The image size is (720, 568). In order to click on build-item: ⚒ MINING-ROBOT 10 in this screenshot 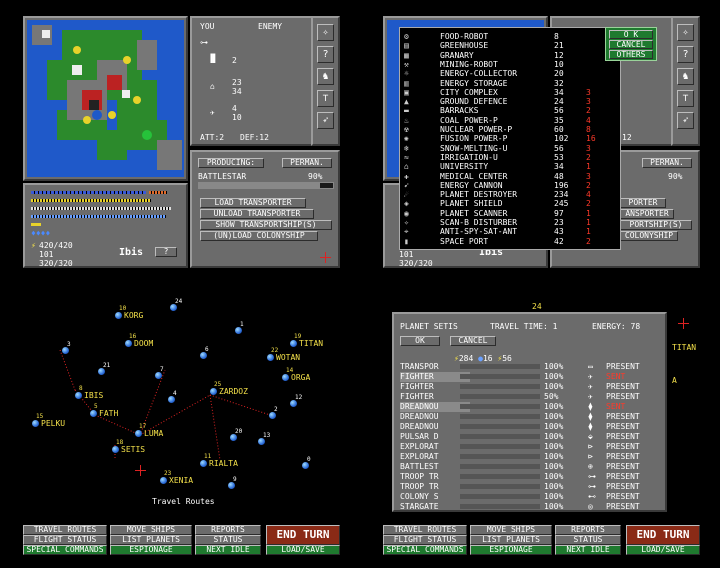, I will do `click(504, 64)`.